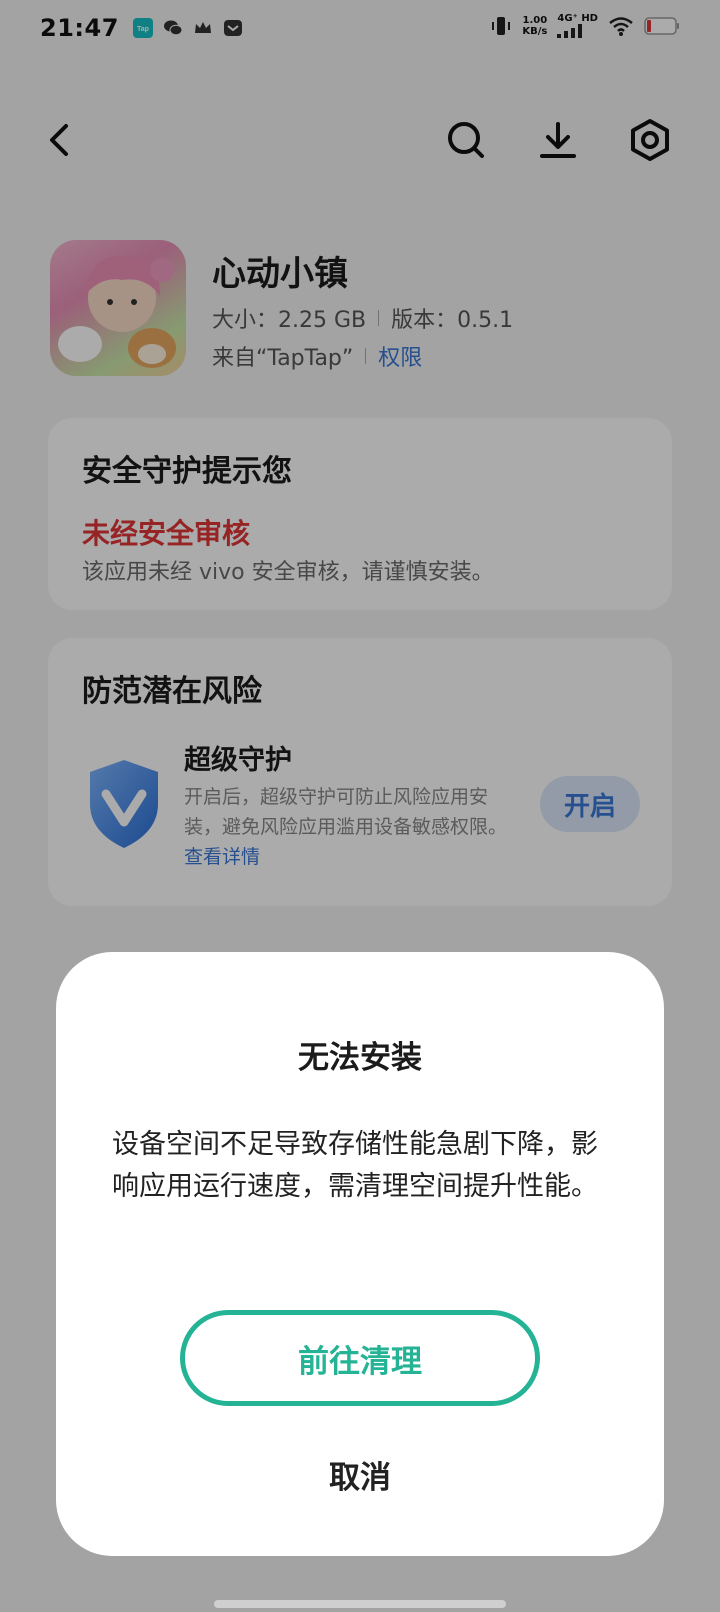 Image resolution: width=720 pixels, height=1612 pixels. I want to click on home-indicator, so click(360, 1604).